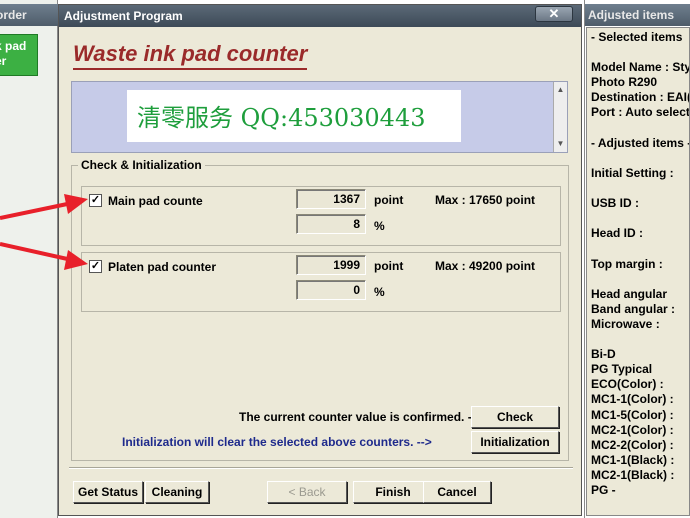 Image resolution: width=690 pixels, height=518 pixels. I want to click on platen-pad-percent-value: 0, so click(331, 290).